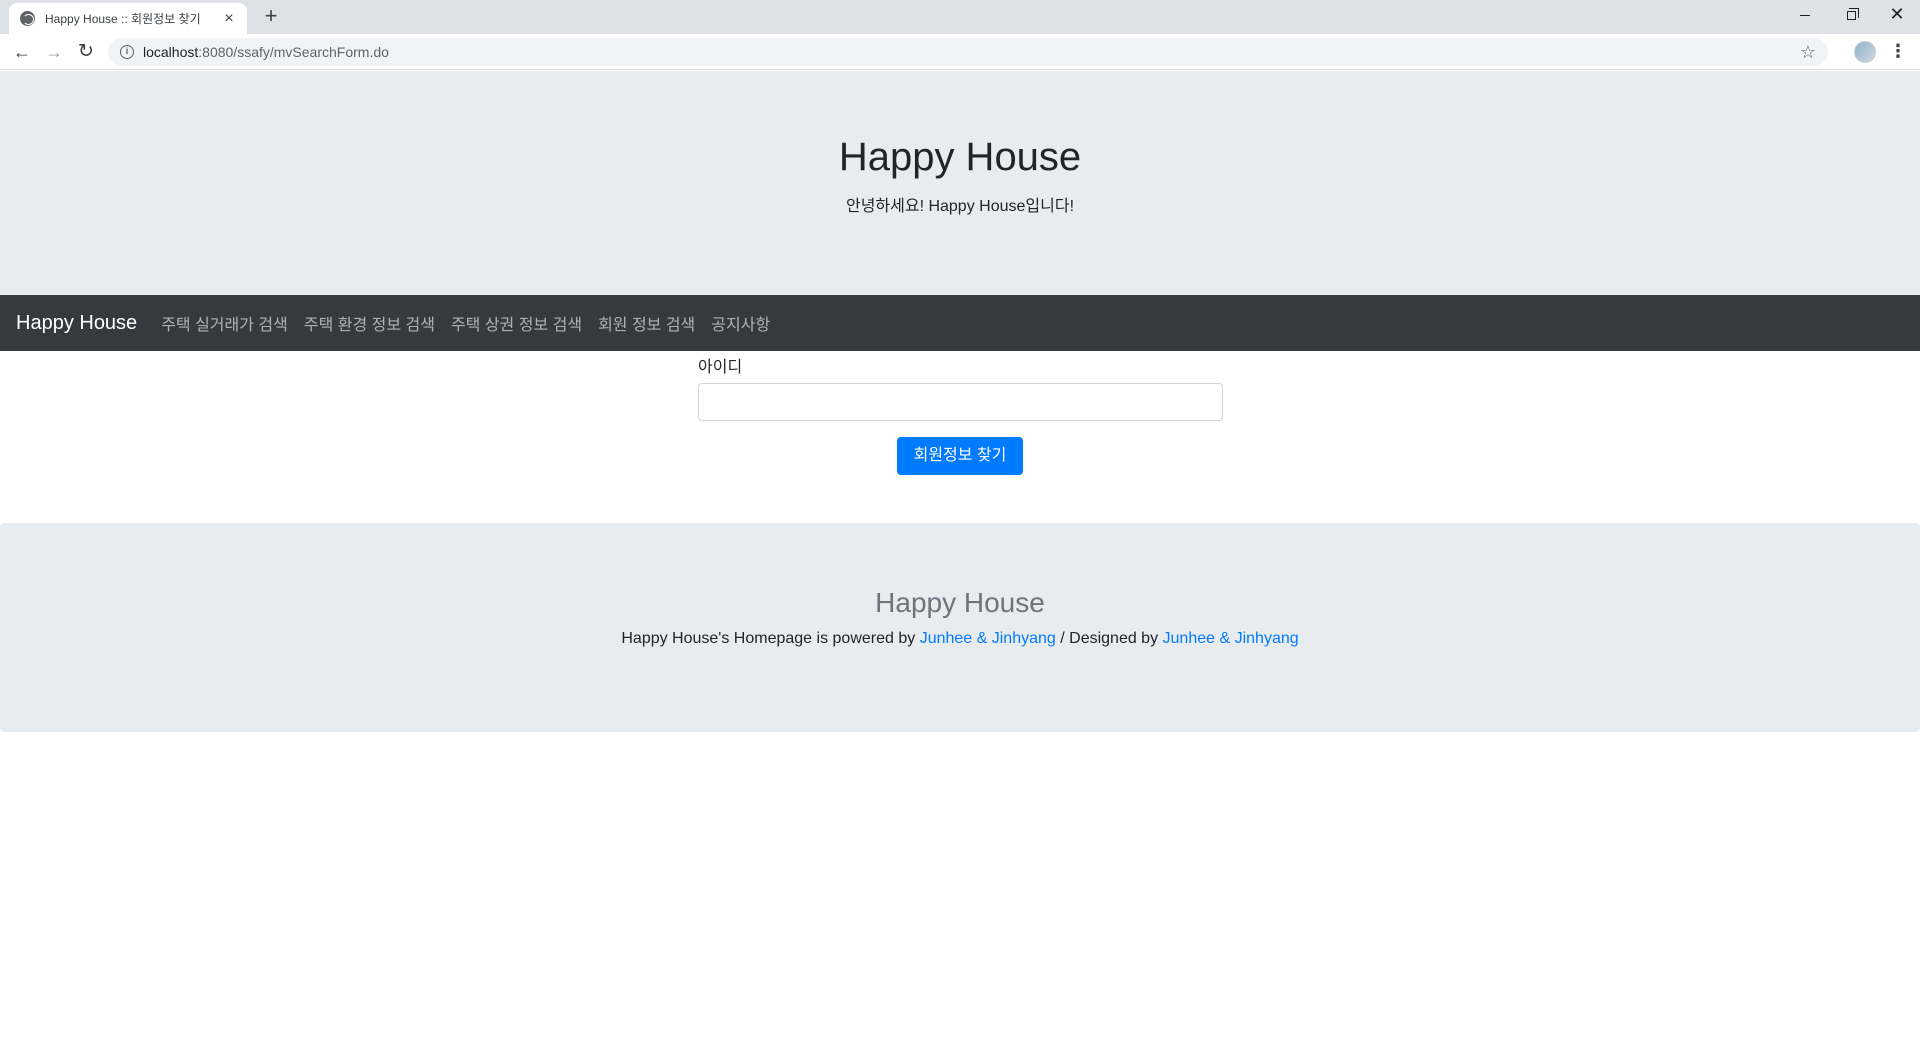 This screenshot has height=1042, width=1920. What do you see at coordinates (960, 456) in the screenshot?
I see `find-member-button: 회원정보 찾기` at bounding box center [960, 456].